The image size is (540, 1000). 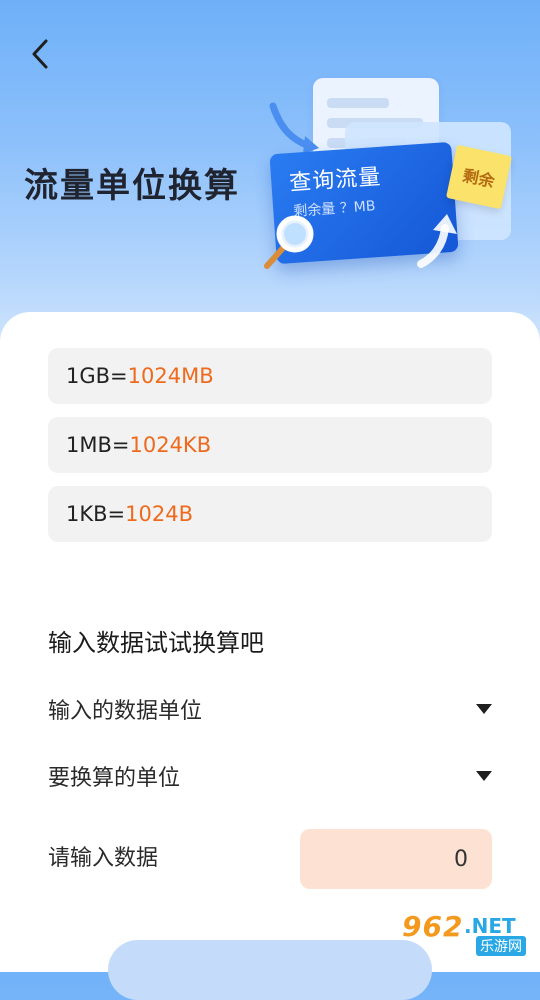 What do you see at coordinates (271, 709) in the screenshot?
I see `from-unit-select: 输入的数据单位` at bounding box center [271, 709].